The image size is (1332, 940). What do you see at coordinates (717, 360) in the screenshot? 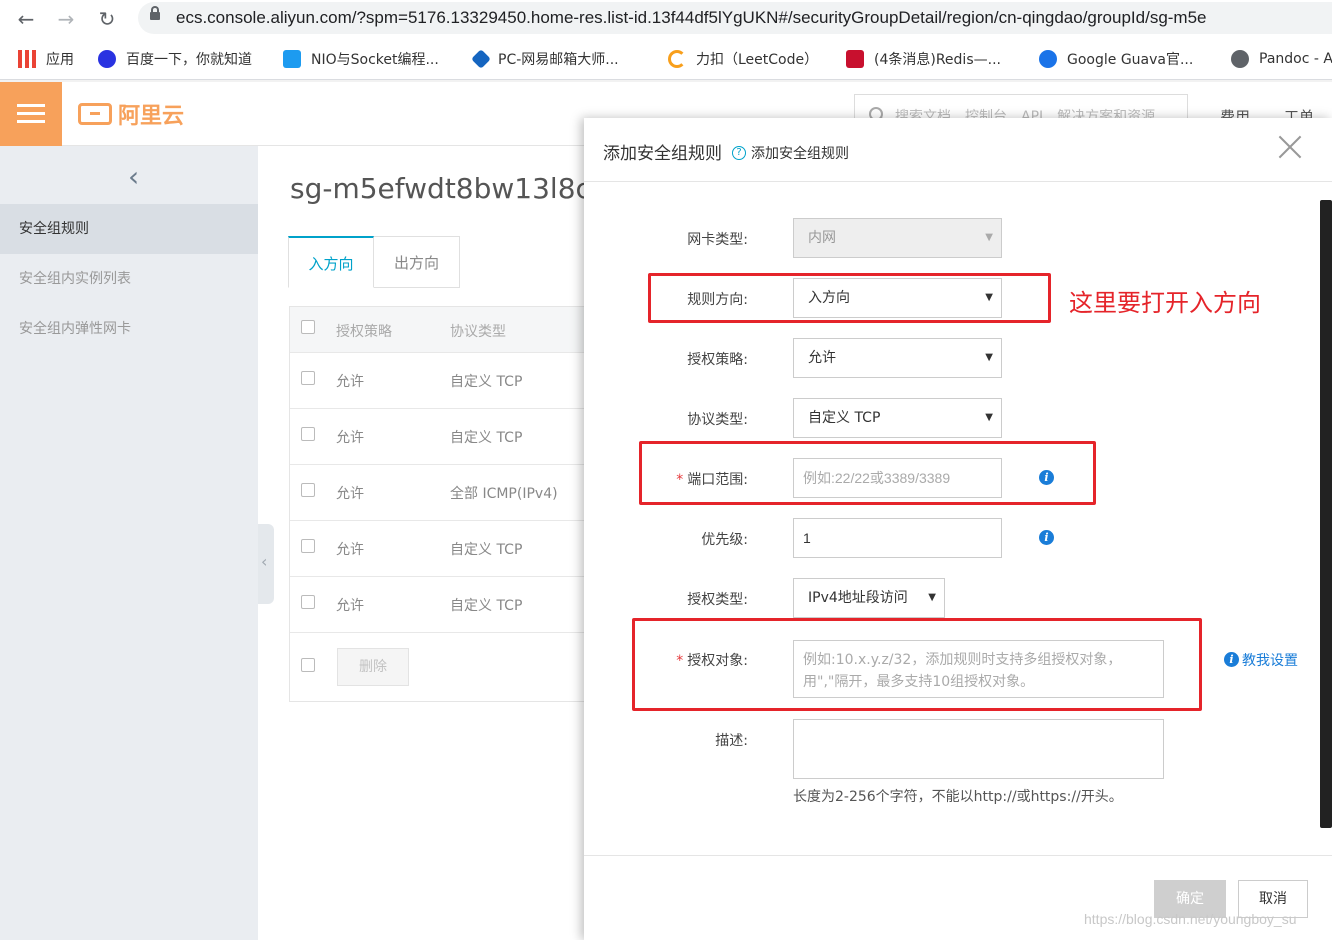
I see `policy-label: 授权策略:` at bounding box center [717, 360].